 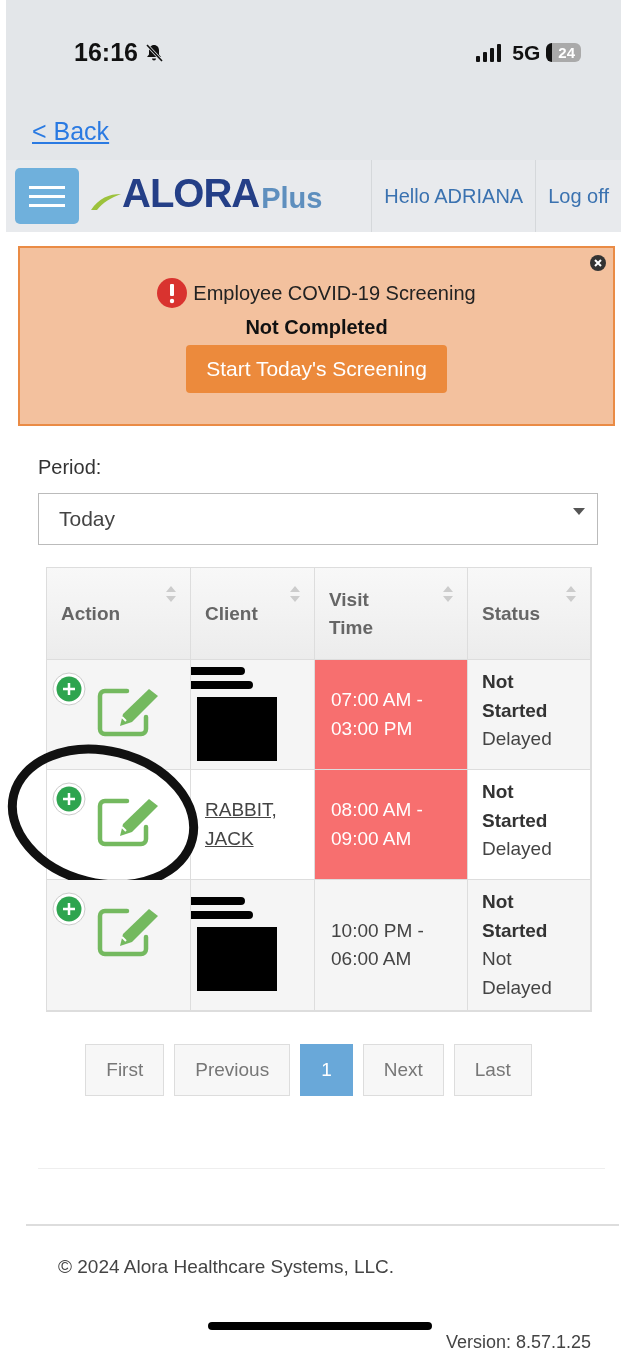 What do you see at coordinates (191, 193) in the screenshot?
I see `logo-text: ALORA` at bounding box center [191, 193].